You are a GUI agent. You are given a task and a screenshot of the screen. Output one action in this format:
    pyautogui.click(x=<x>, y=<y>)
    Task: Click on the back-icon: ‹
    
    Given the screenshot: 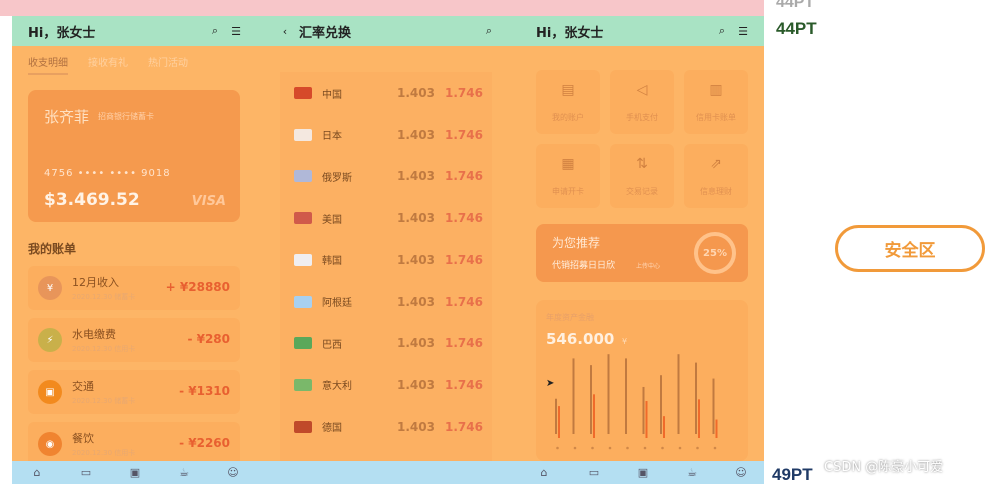 What is the action you would take?
    pyautogui.click(x=285, y=31)
    